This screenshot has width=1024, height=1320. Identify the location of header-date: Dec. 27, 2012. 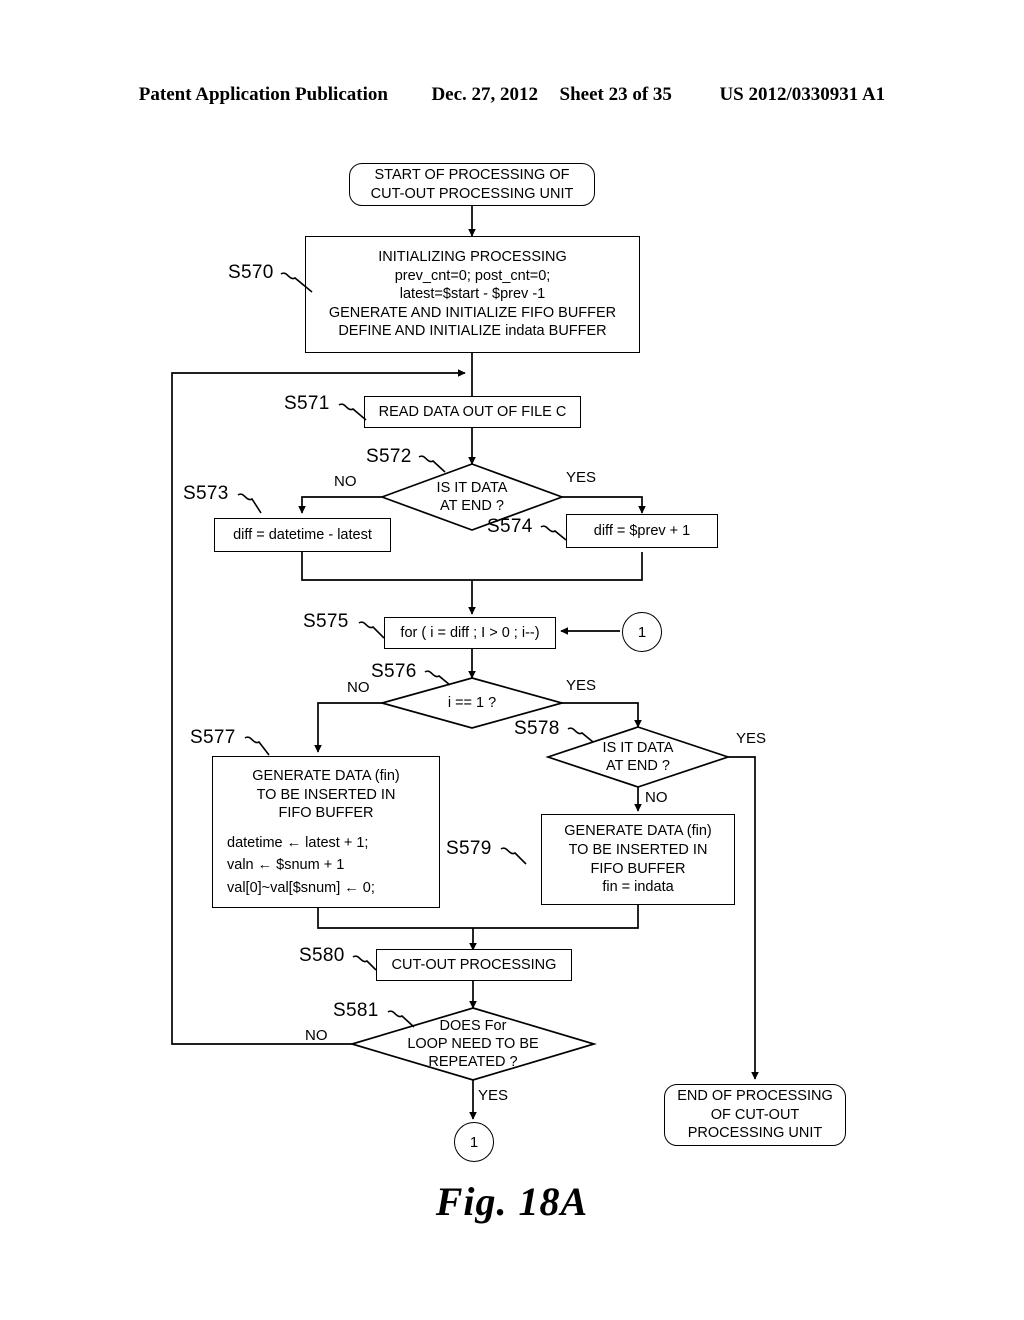
(485, 94).